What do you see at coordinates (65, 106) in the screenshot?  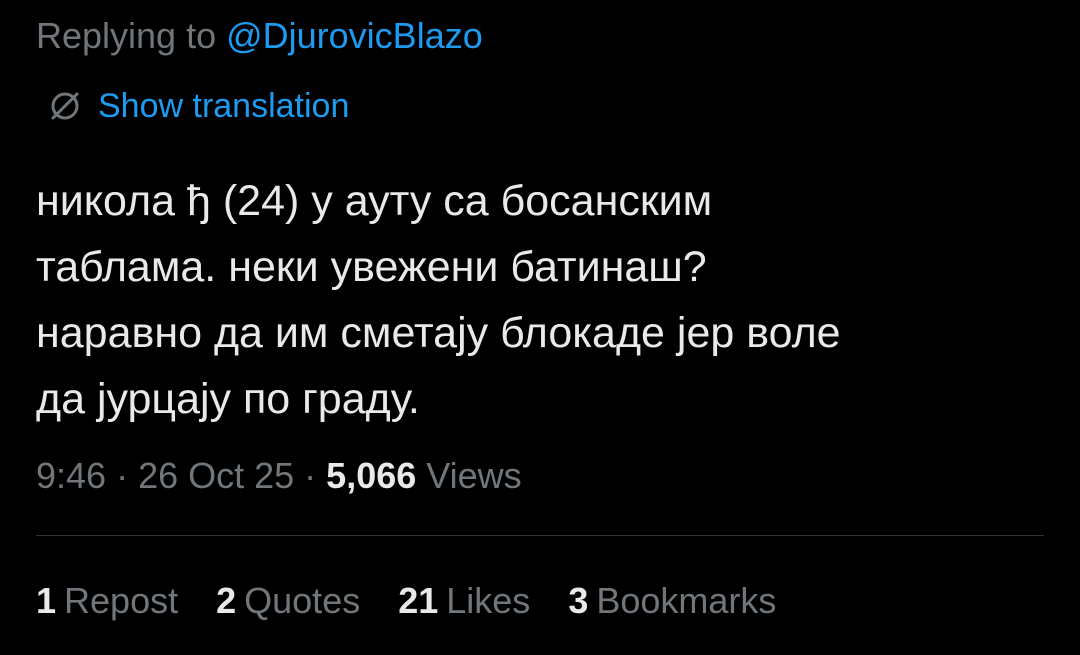 I see `globe-slash-icon` at bounding box center [65, 106].